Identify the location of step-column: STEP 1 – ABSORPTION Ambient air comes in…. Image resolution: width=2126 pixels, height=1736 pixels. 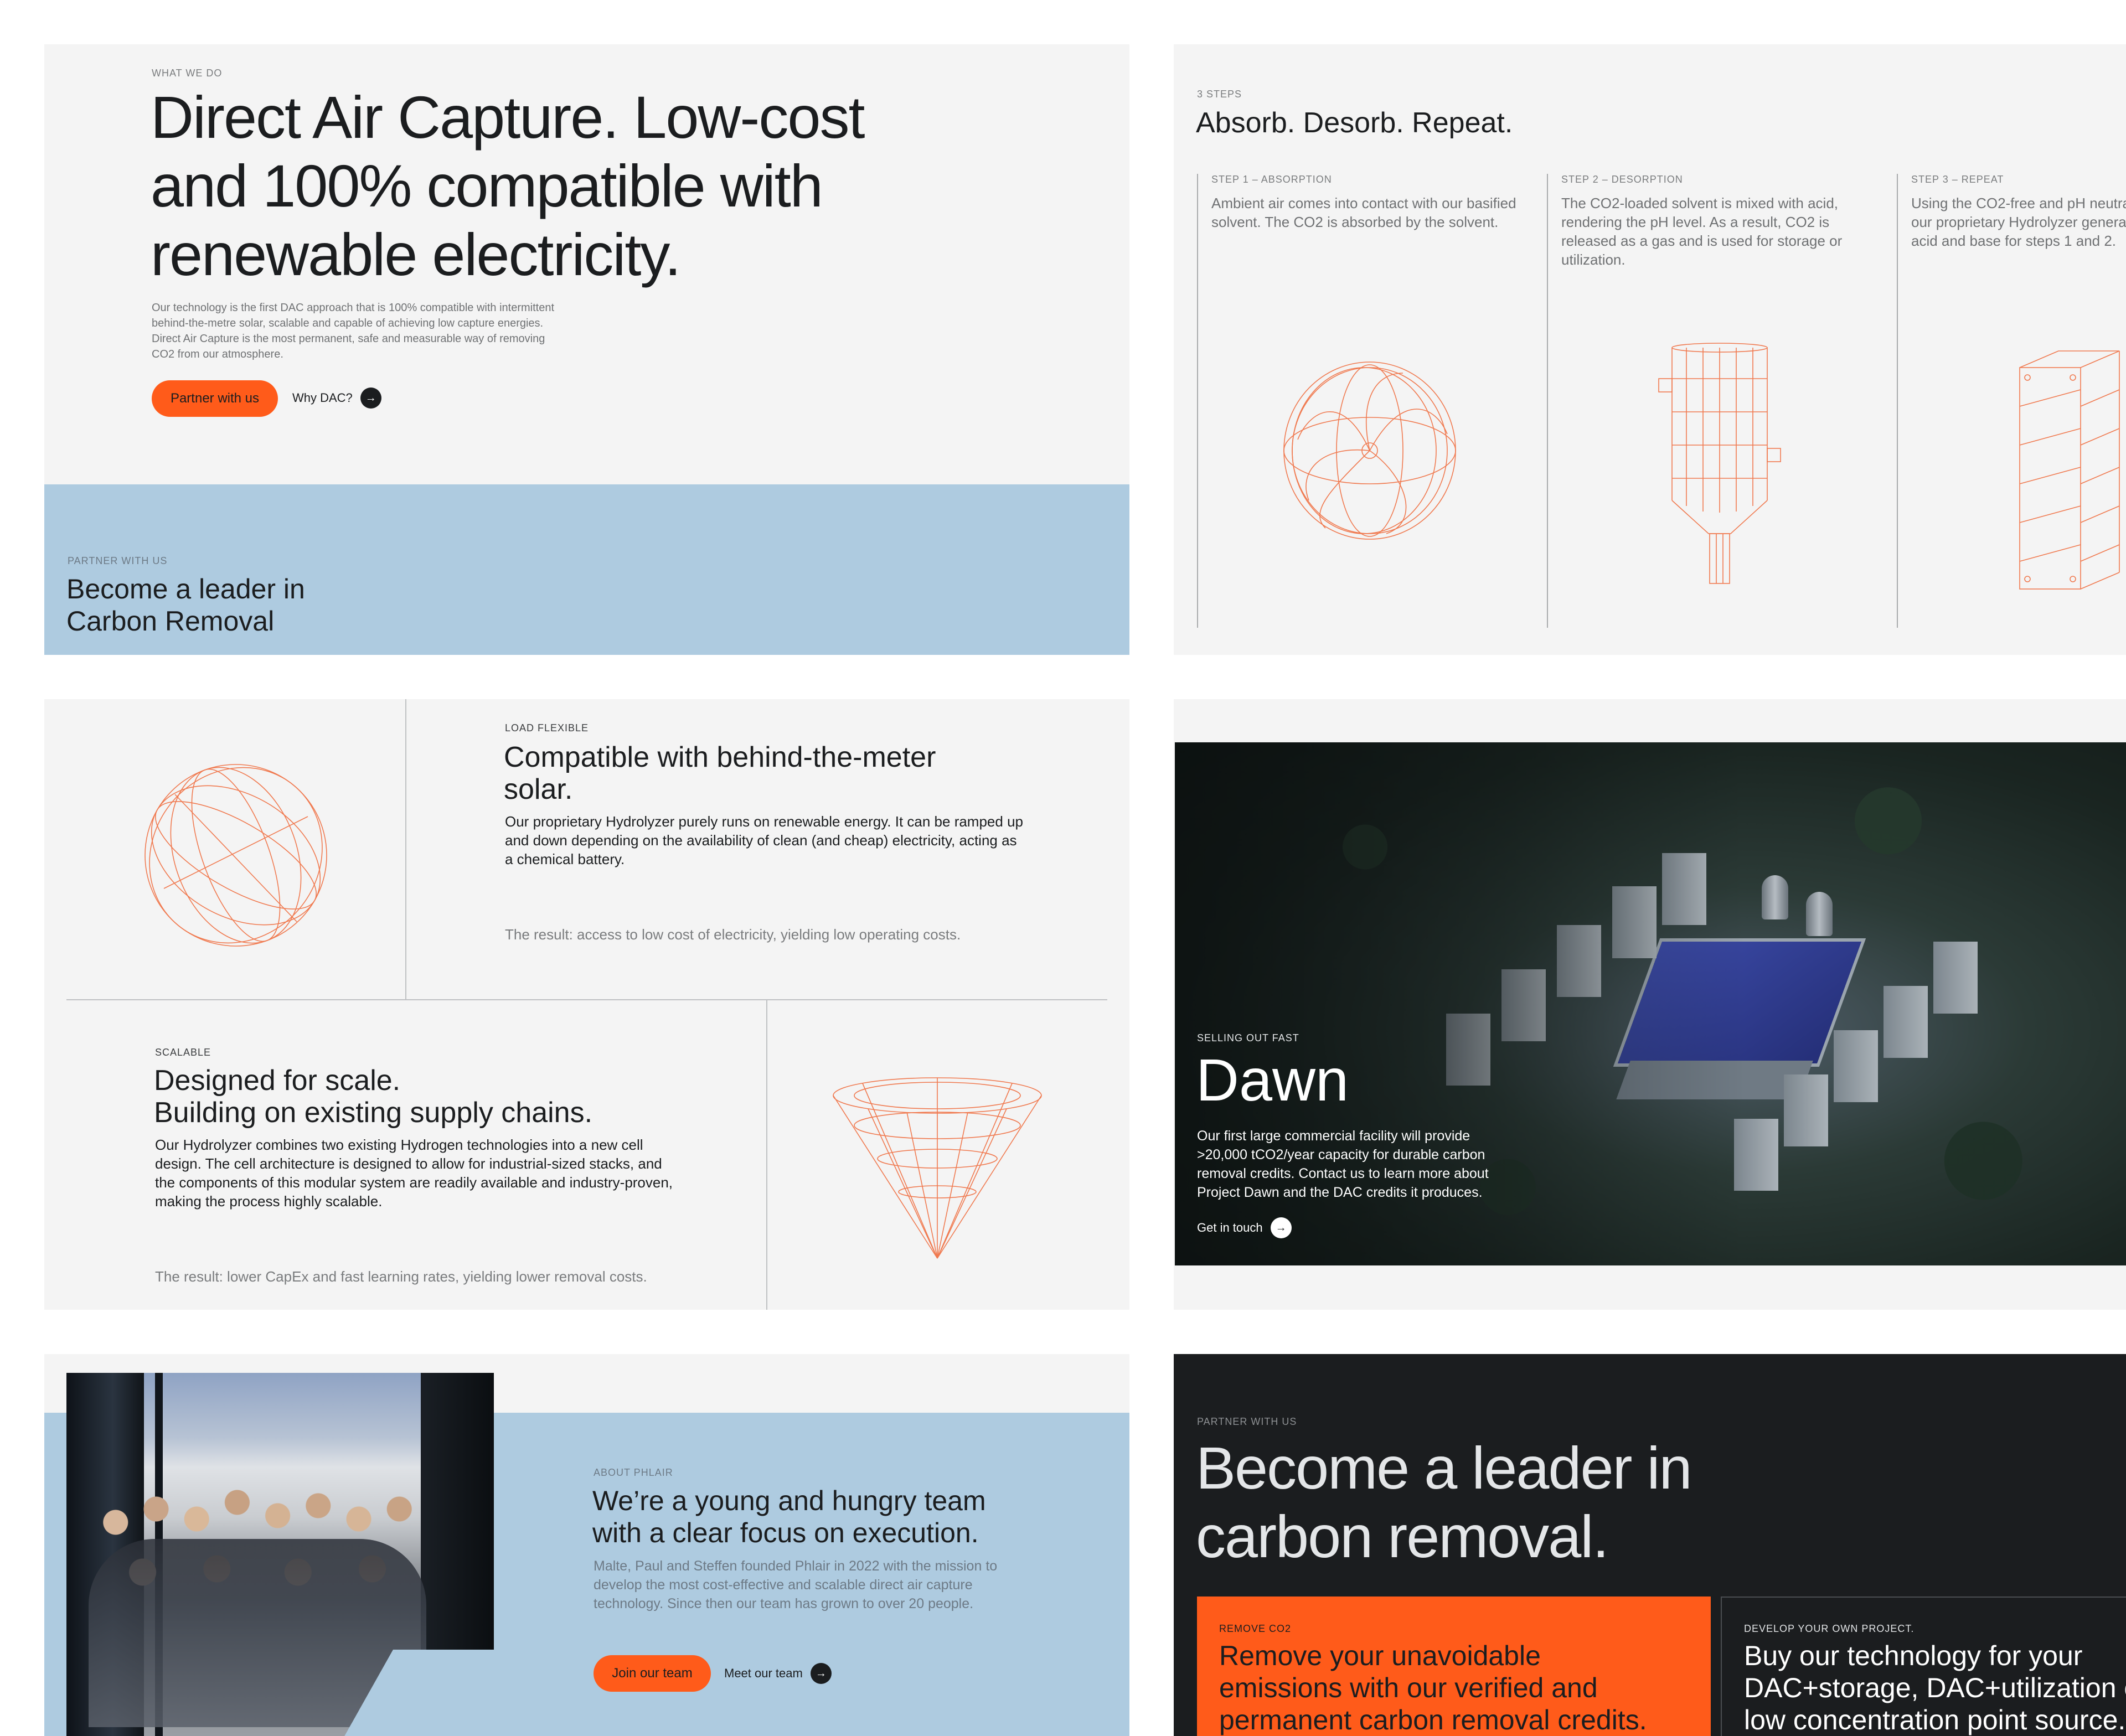
(1356, 401).